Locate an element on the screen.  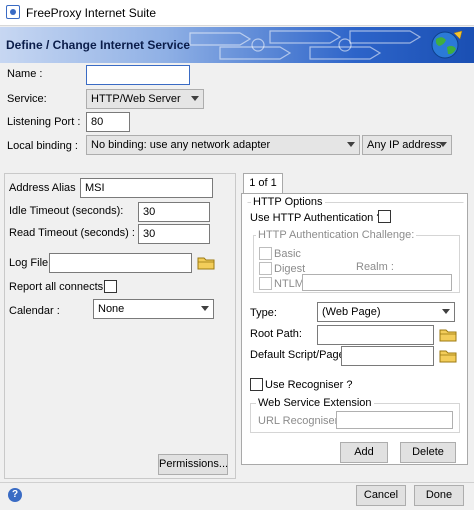
basic-label: Basic is located at coordinates (287, 254).